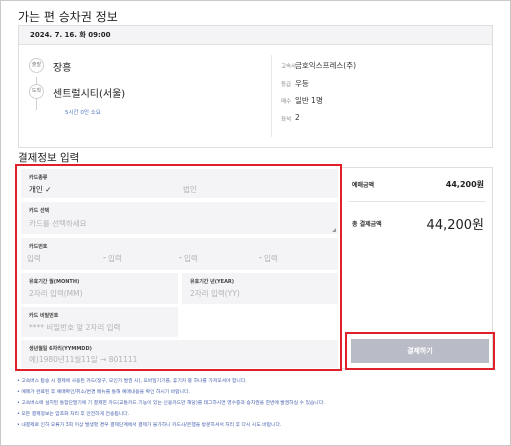 The height and width of the screenshot is (446, 511). Describe the element at coordinates (417, 201) in the screenshot. I see `summary-divider` at that location.